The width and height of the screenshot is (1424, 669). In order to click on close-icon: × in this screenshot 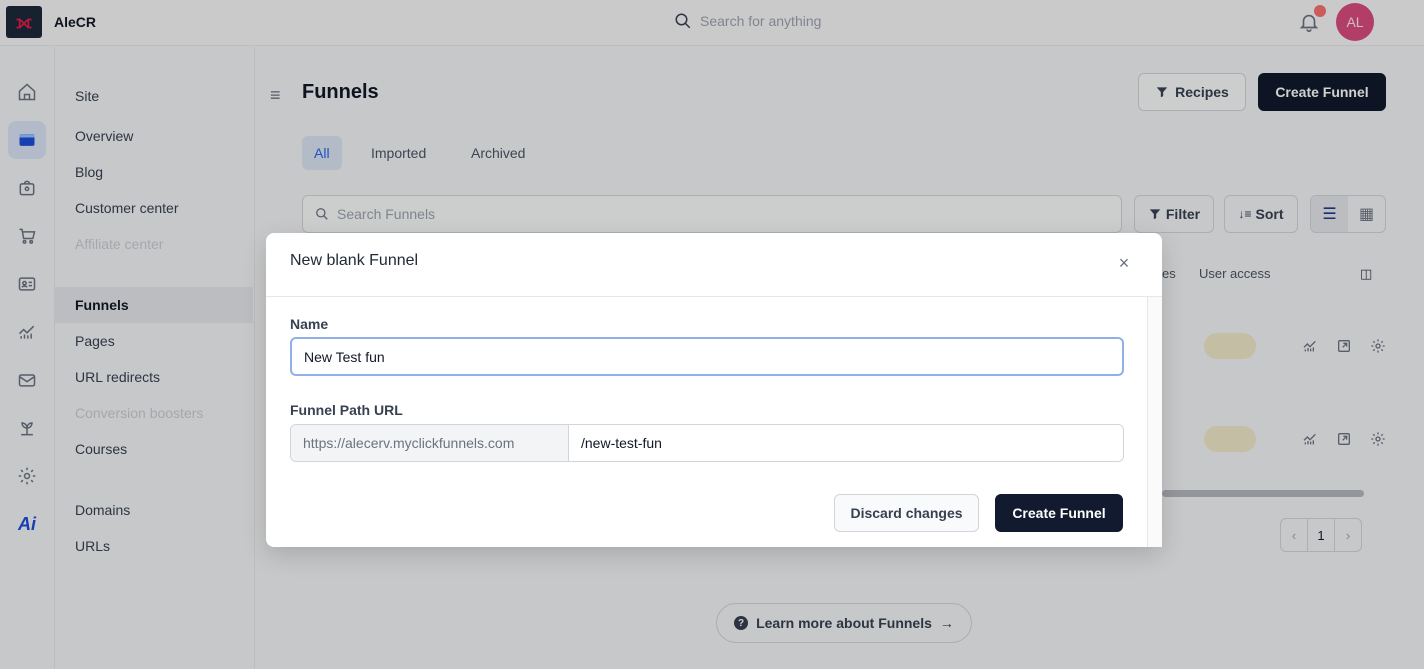, I will do `click(1124, 263)`.